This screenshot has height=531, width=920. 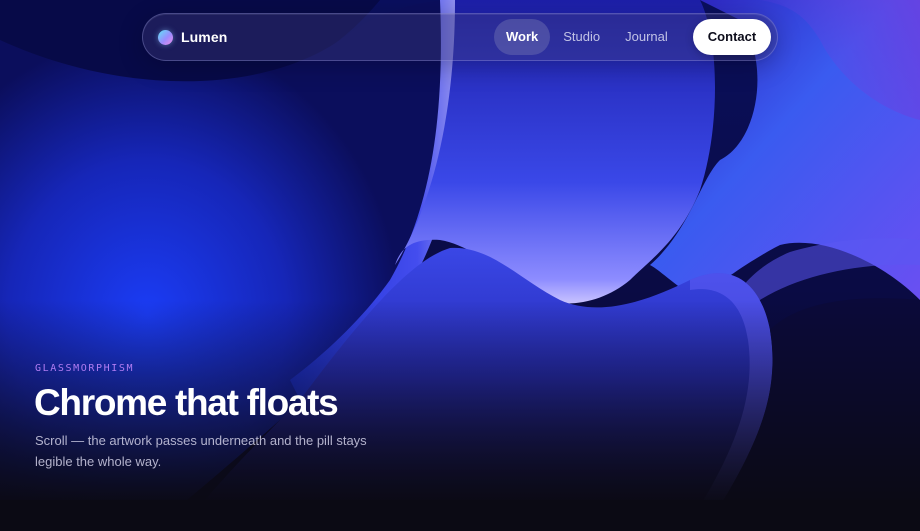 What do you see at coordinates (186, 402) in the screenshot?
I see `hero-title: Chrome that floats` at bounding box center [186, 402].